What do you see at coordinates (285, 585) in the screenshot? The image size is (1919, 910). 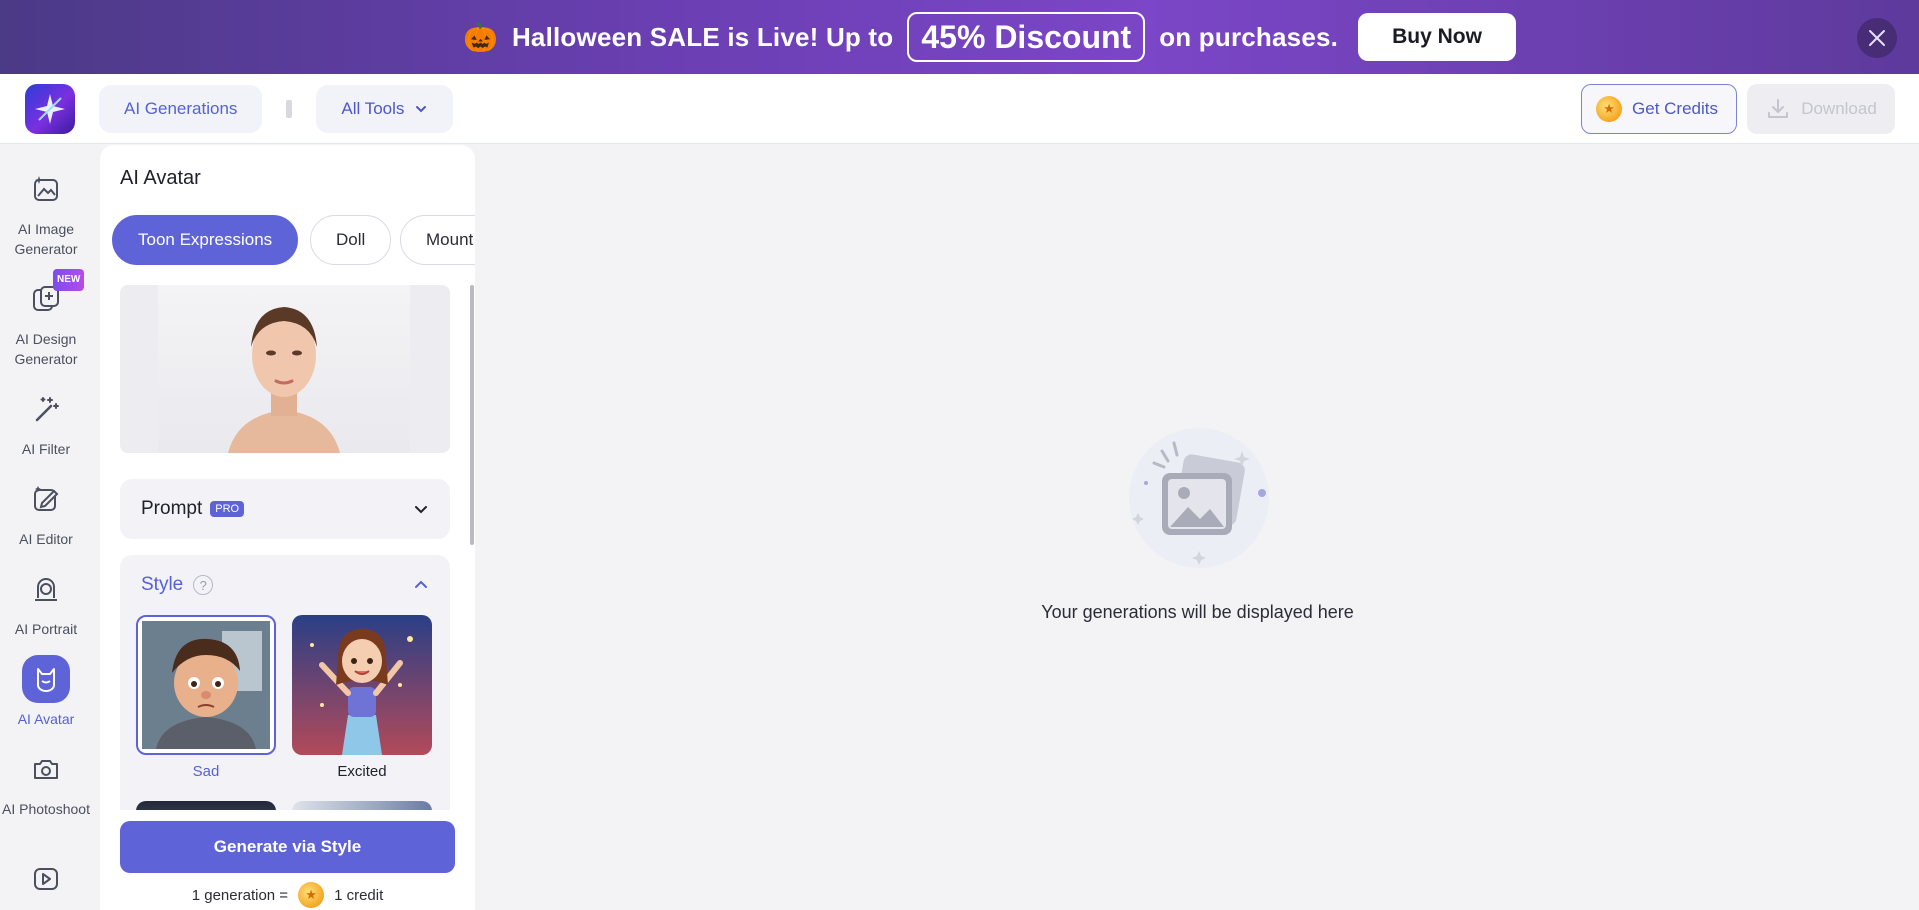 I see `style-accordion-header: Style ?` at bounding box center [285, 585].